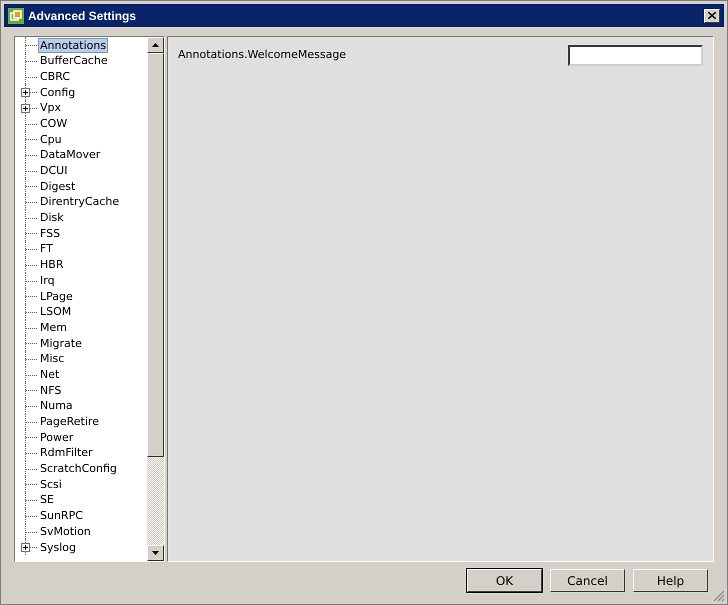  What do you see at coordinates (65, 531) in the screenshot?
I see `tree-item: SvMotion` at bounding box center [65, 531].